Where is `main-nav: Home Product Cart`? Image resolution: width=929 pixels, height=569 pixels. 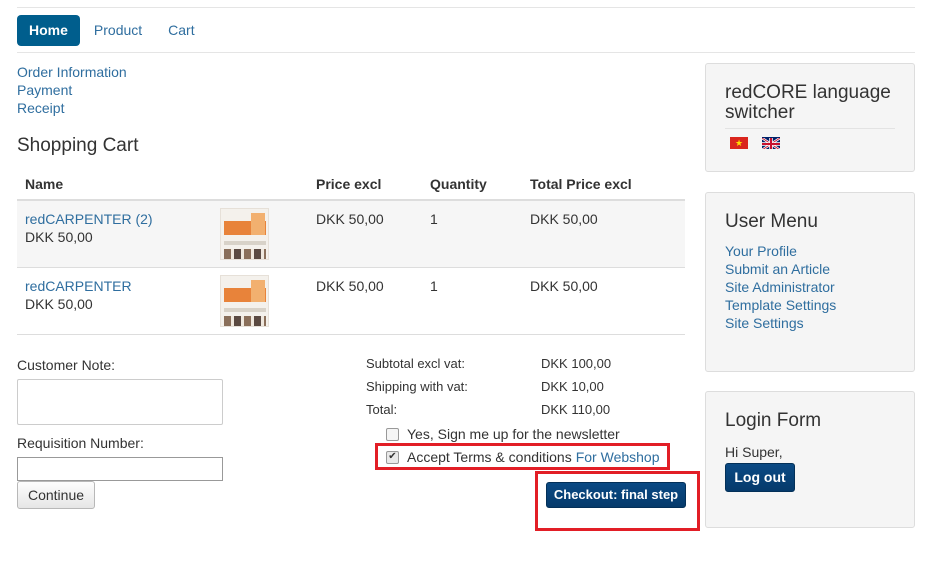 main-nav: Home Product Cart is located at coordinates (113, 30).